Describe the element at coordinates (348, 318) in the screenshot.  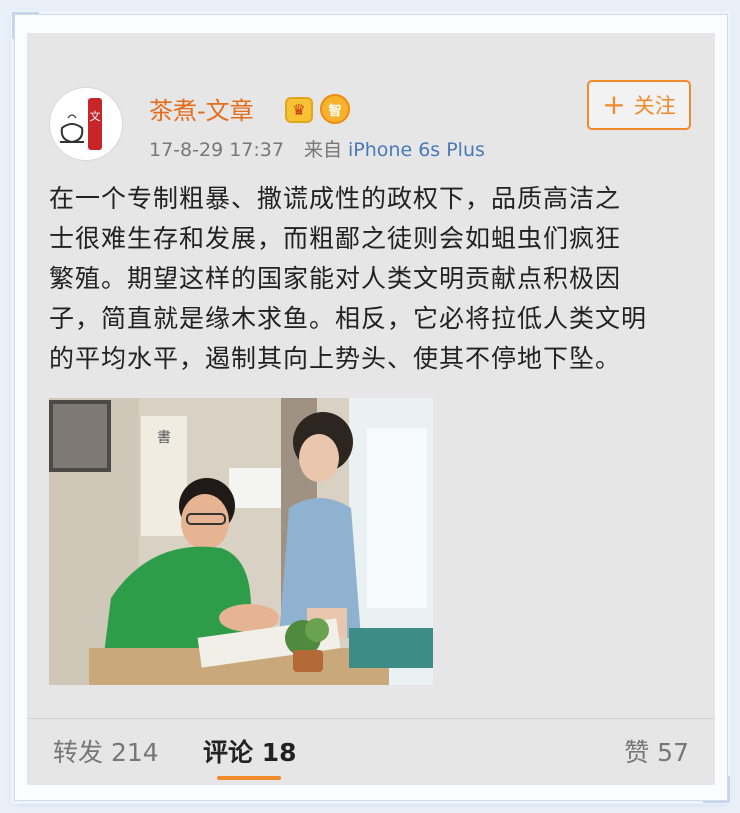
I see `post-body-line: 子，简直就是缘木求鱼。相反，它必将拉低人类文明` at that location.